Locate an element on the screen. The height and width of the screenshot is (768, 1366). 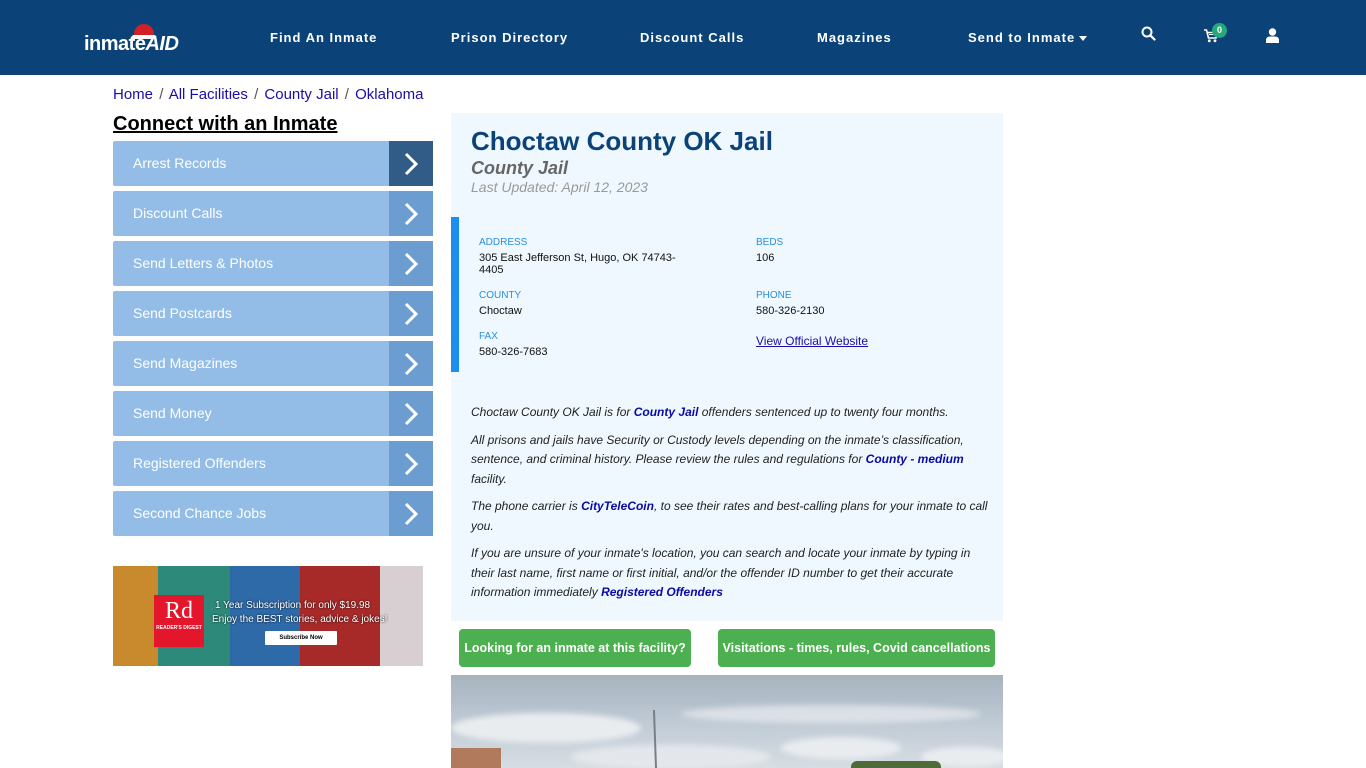
sidebar-item-registered-offenders: Registered Offenders is located at coordinates (273, 463).